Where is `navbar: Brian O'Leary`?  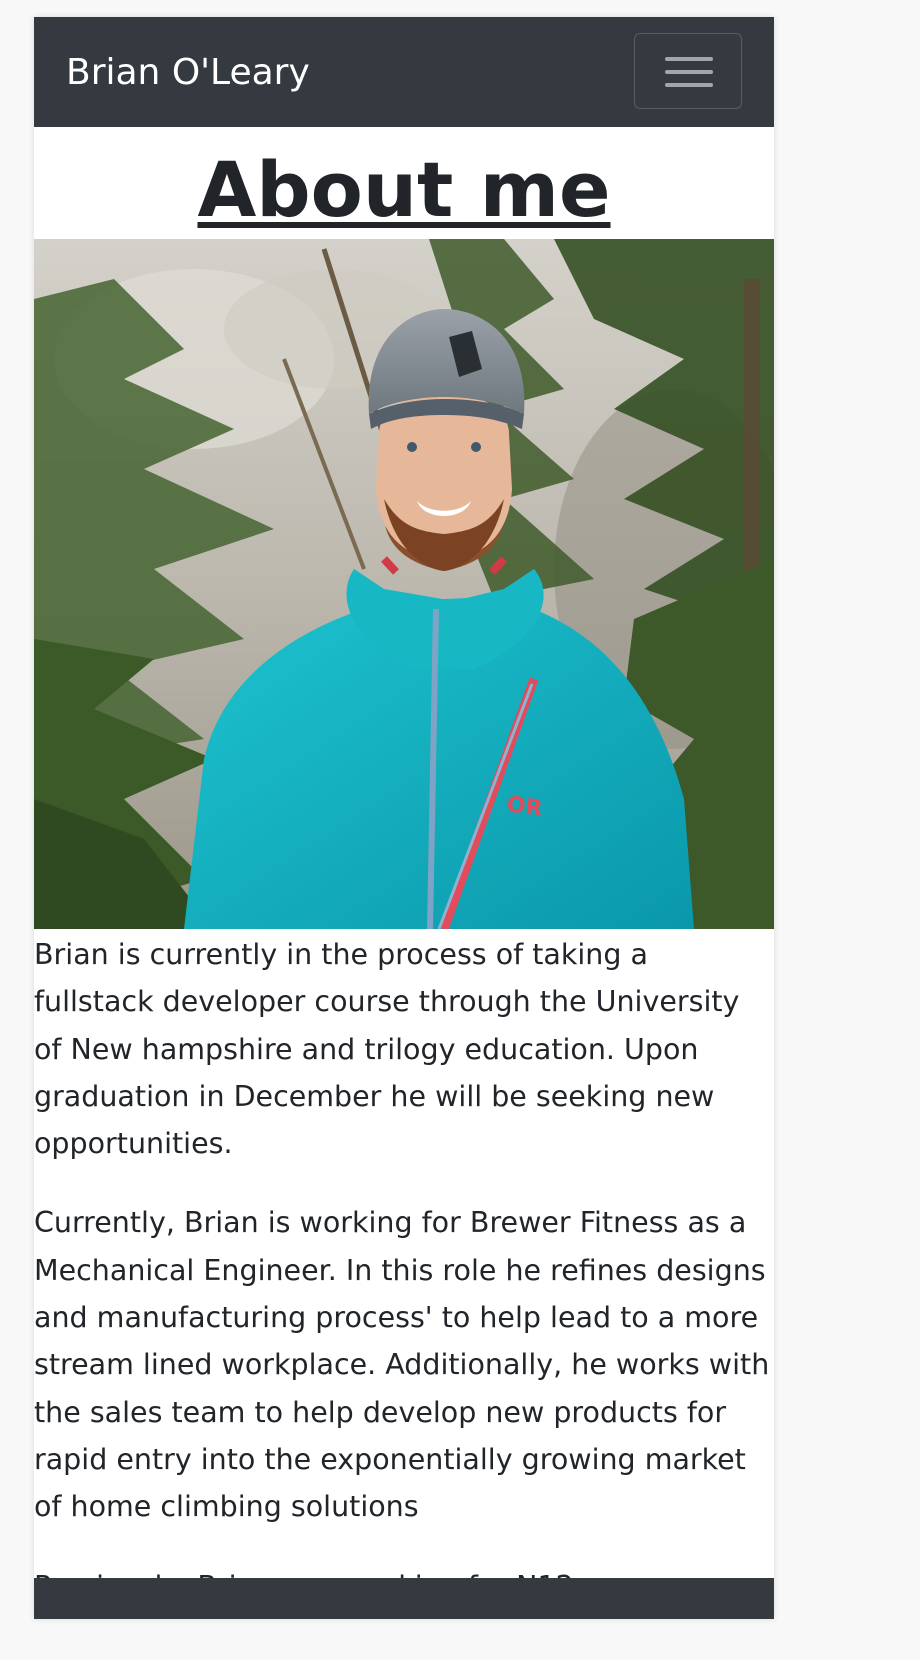 navbar: Brian O'Leary is located at coordinates (404, 72).